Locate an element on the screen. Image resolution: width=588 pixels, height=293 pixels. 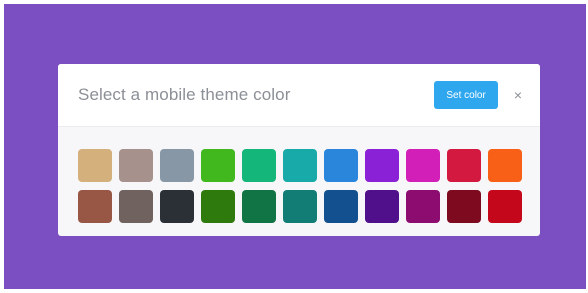
close-icon: × is located at coordinates (518, 95).